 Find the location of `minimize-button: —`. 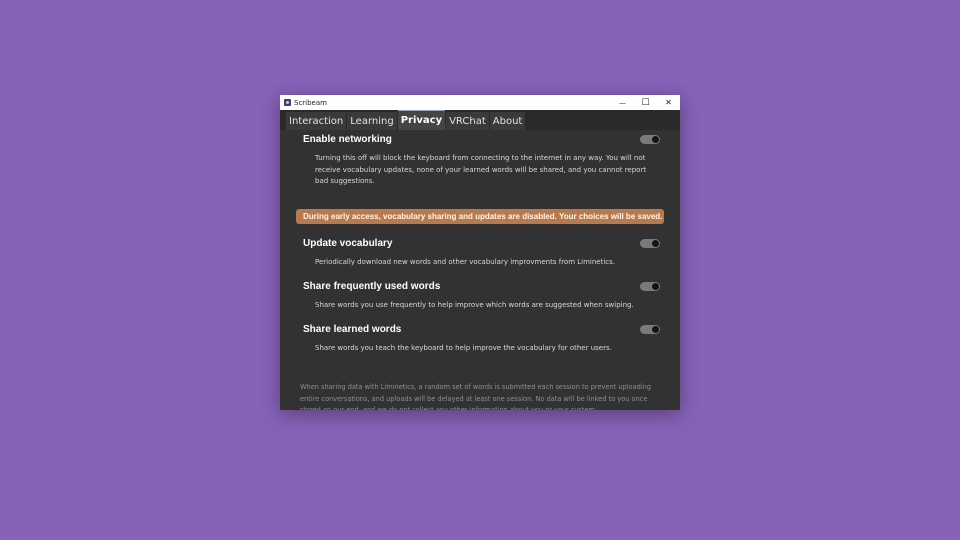

minimize-button: — is located at coordinates (622, 102).